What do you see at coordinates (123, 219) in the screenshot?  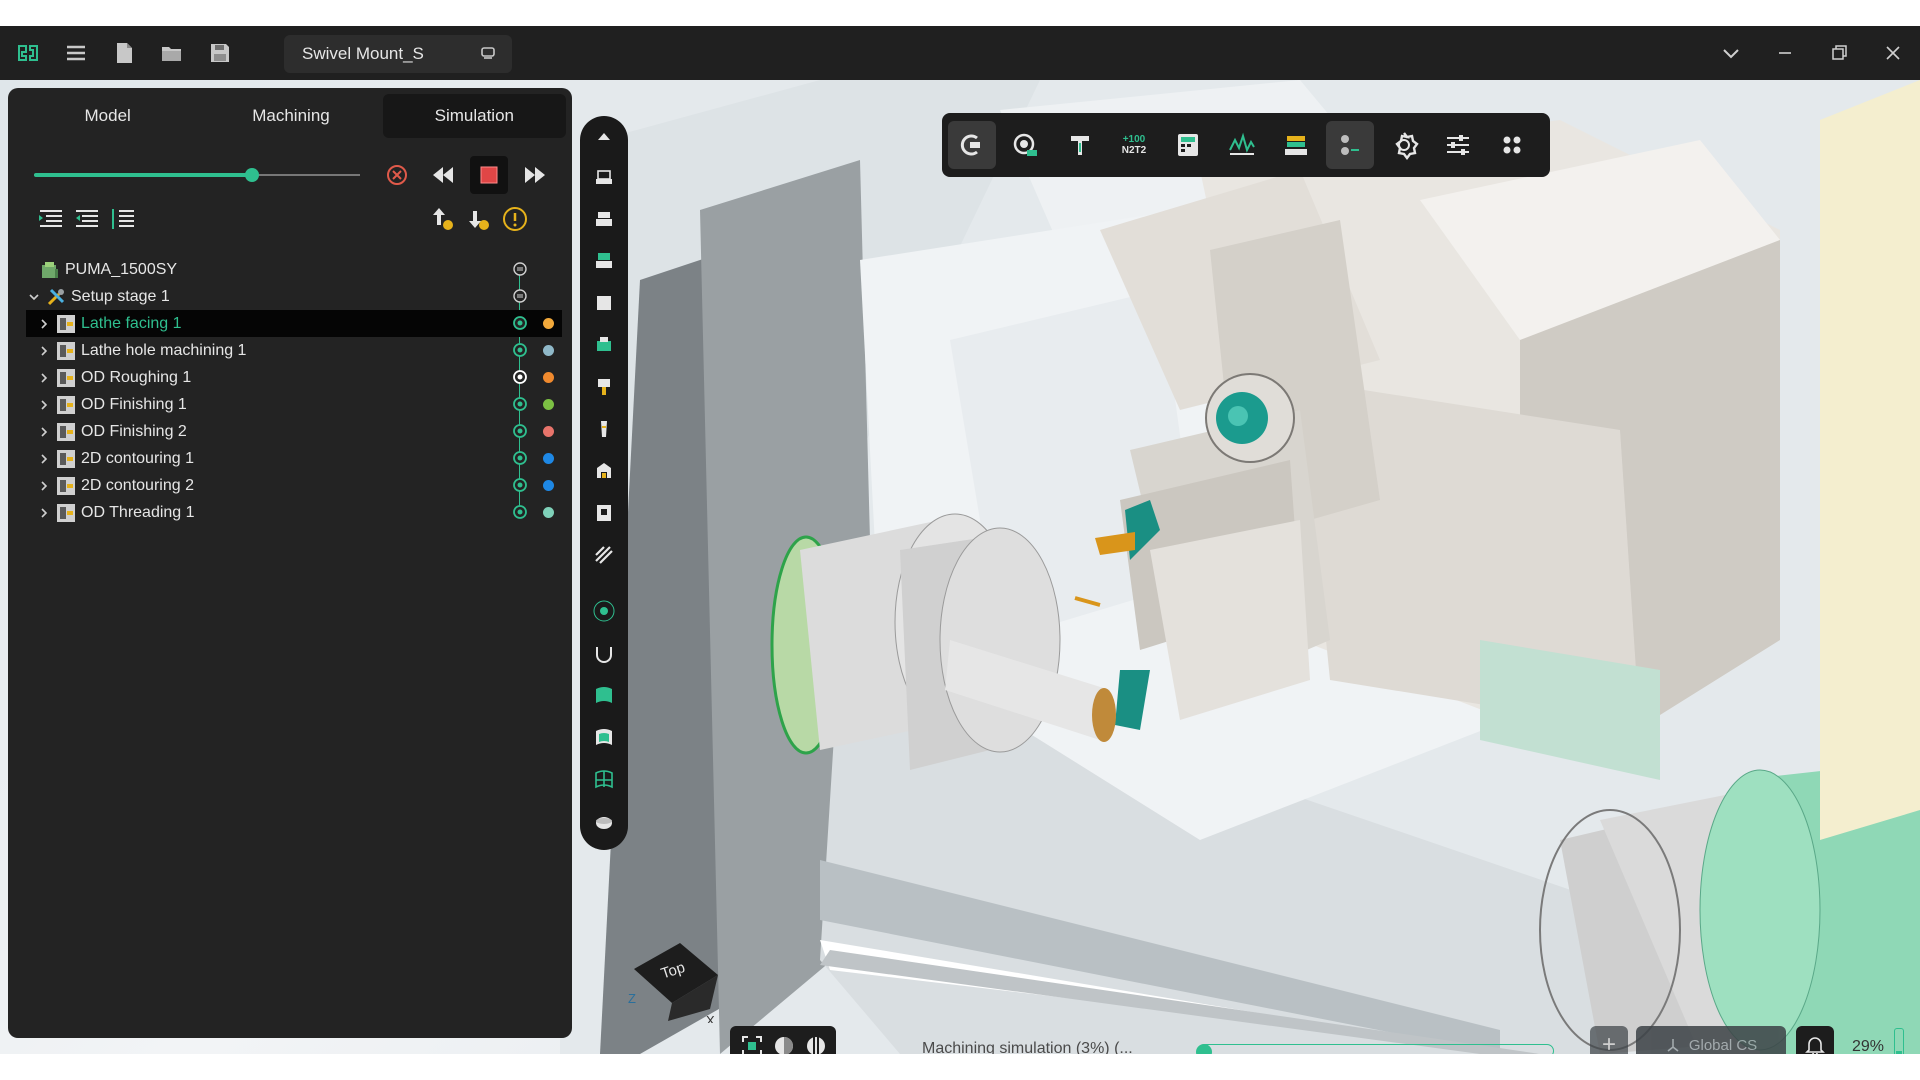 I see `numbered-list-icon` at bounding box center [123, 219].